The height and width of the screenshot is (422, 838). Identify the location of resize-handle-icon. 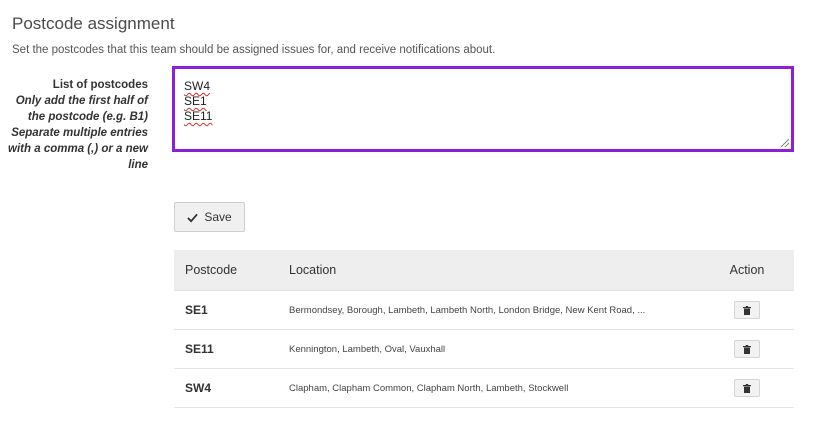
(785, 143).